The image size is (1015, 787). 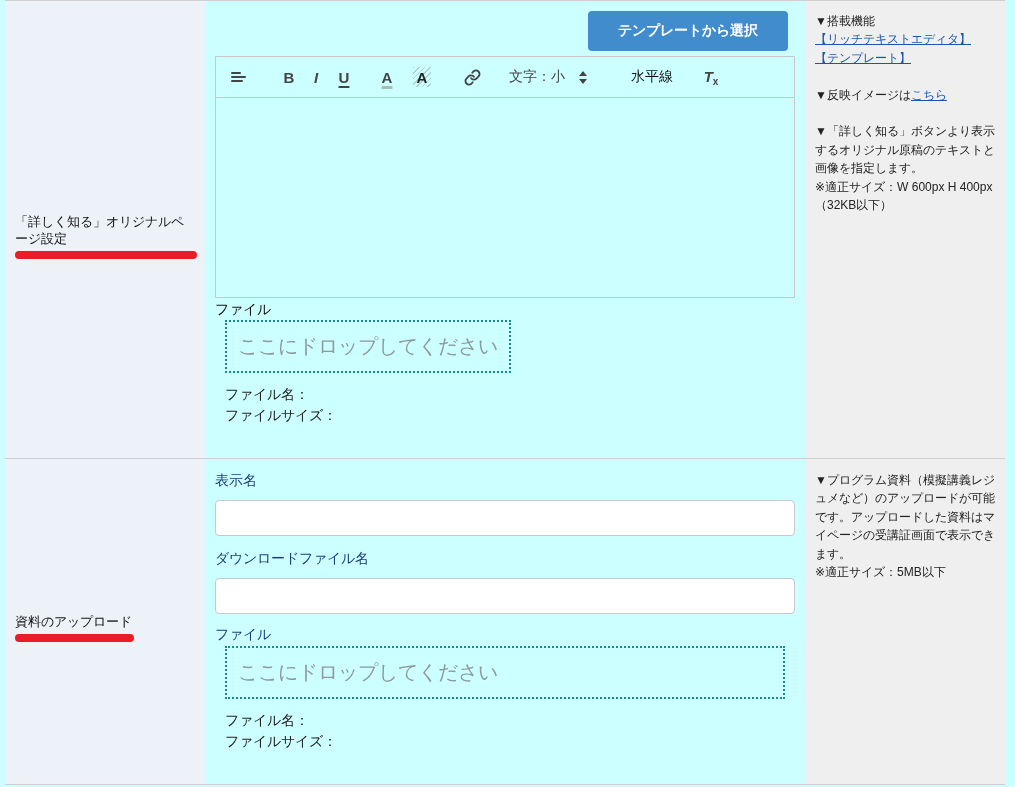 What do you see at coordinates (881, 573) in the screenshot?
I see `help-text: ※適正サイズ：5MB以下` at bounding box center [881, 573].